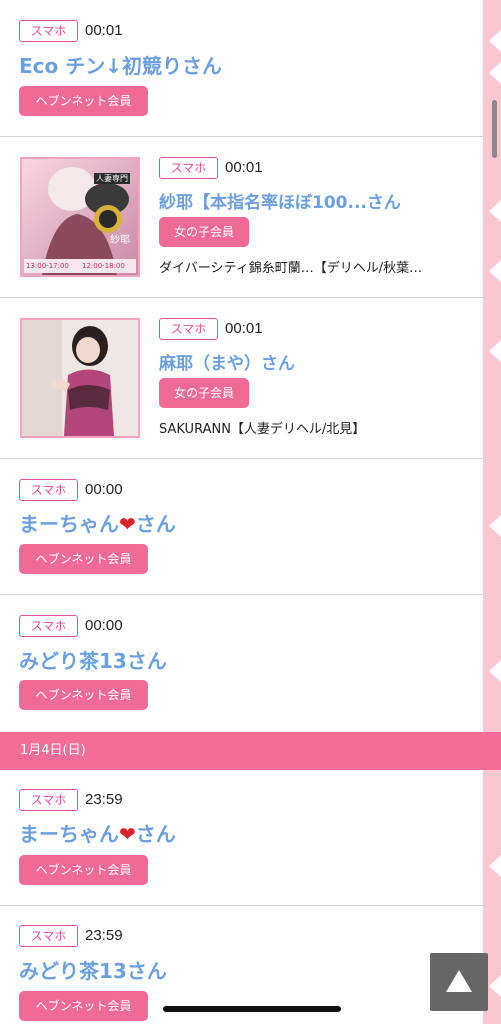  Describe the element at coordinates (103, 266) in the screenshot. I see `thumb-label-hours-2: 12:00-18:00` at that location.